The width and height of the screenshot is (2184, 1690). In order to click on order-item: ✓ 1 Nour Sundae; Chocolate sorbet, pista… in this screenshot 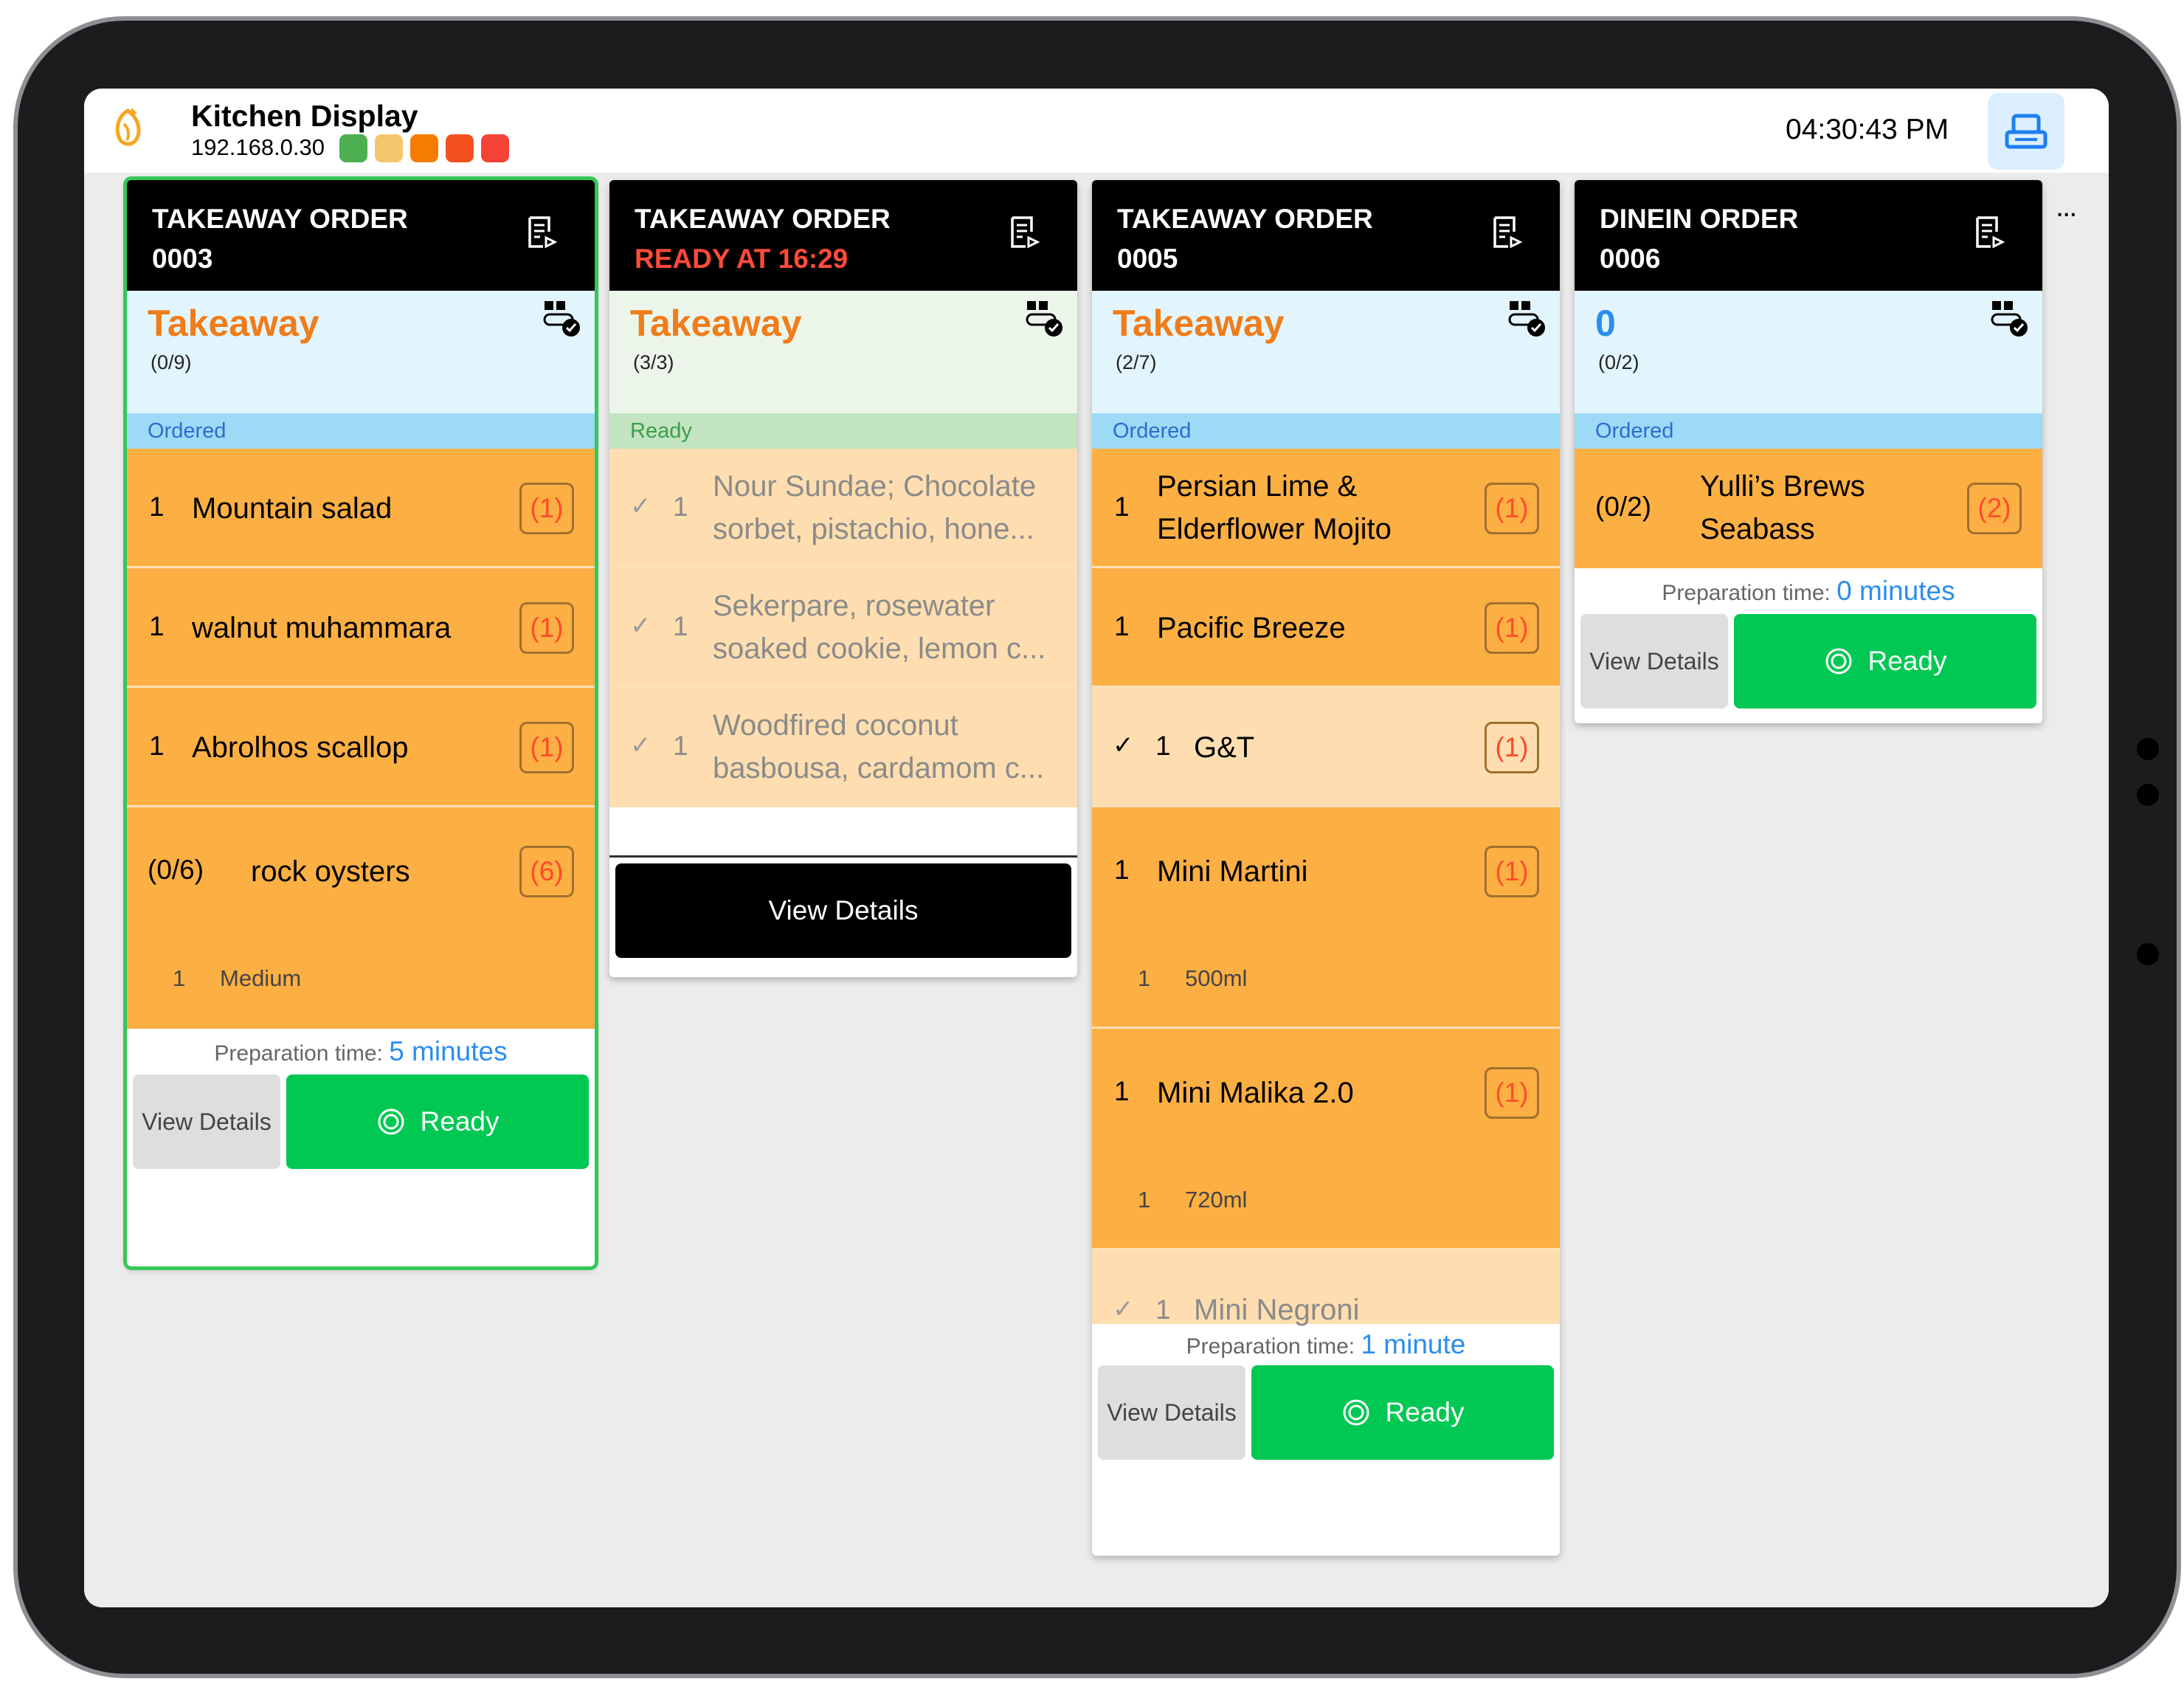, I will do `click(843, 509)`.